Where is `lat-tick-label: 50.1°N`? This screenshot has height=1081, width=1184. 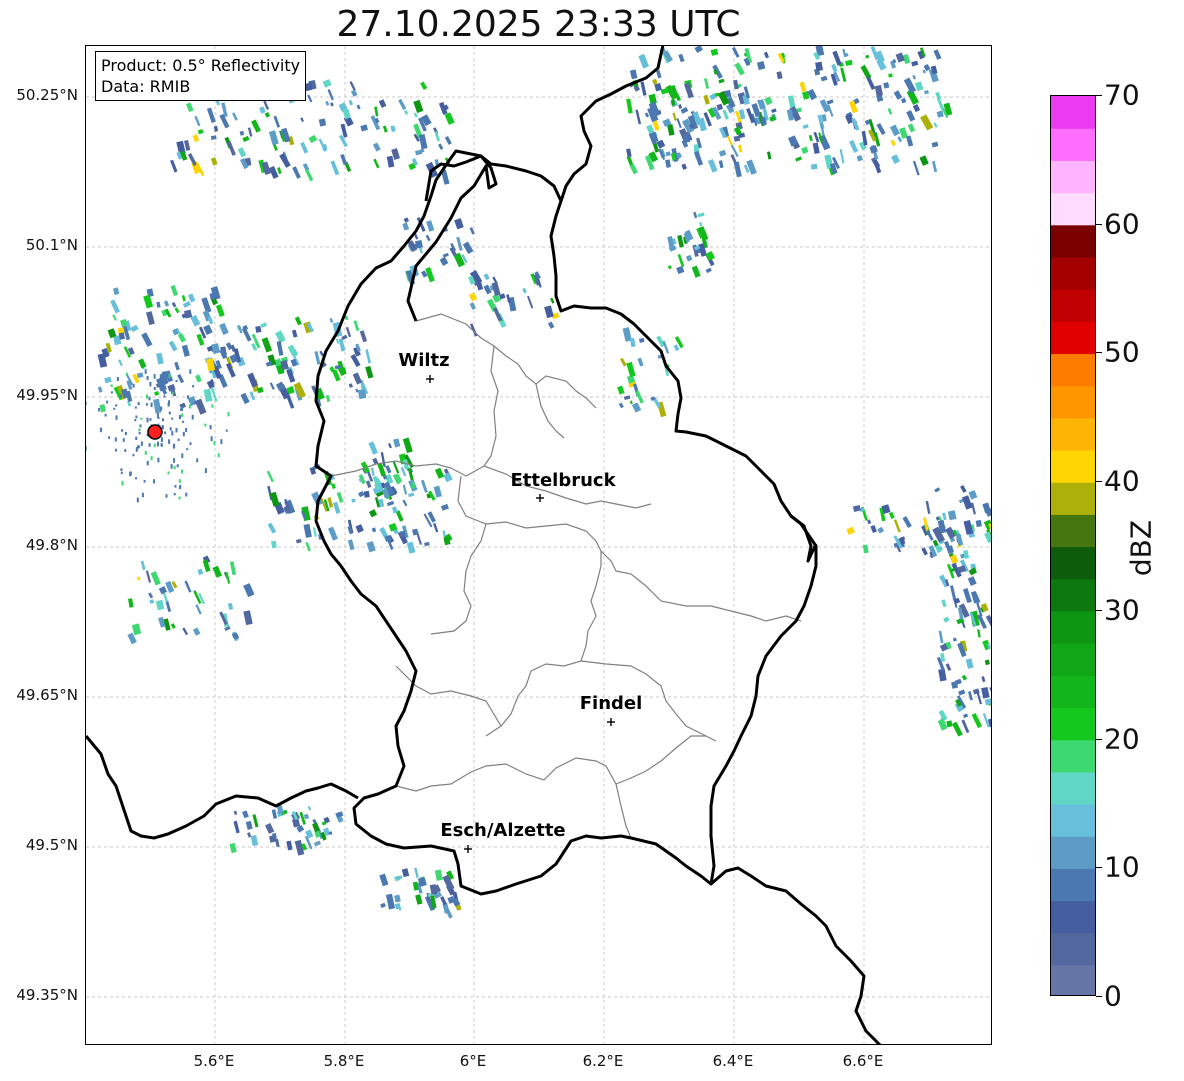 lat-tick-label: 50.1°N is located at coordinates (51, 245).